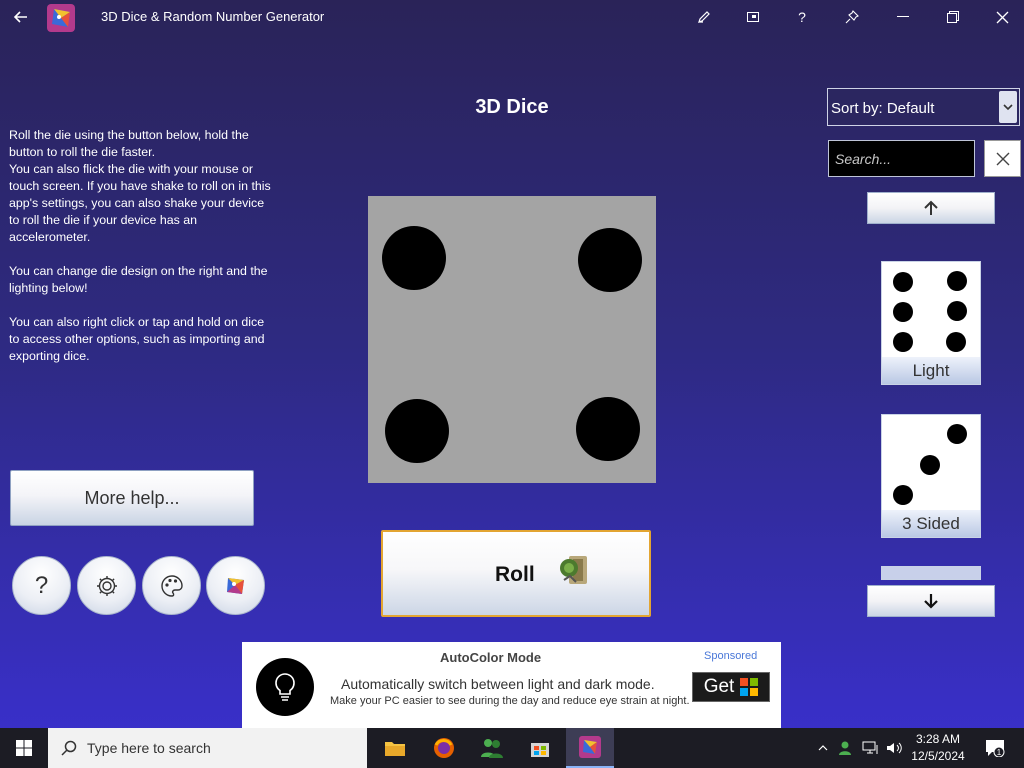  Describe the element at coordinates (1008, 107) in the screenshot. I see `chevron-down-icon` at that location.